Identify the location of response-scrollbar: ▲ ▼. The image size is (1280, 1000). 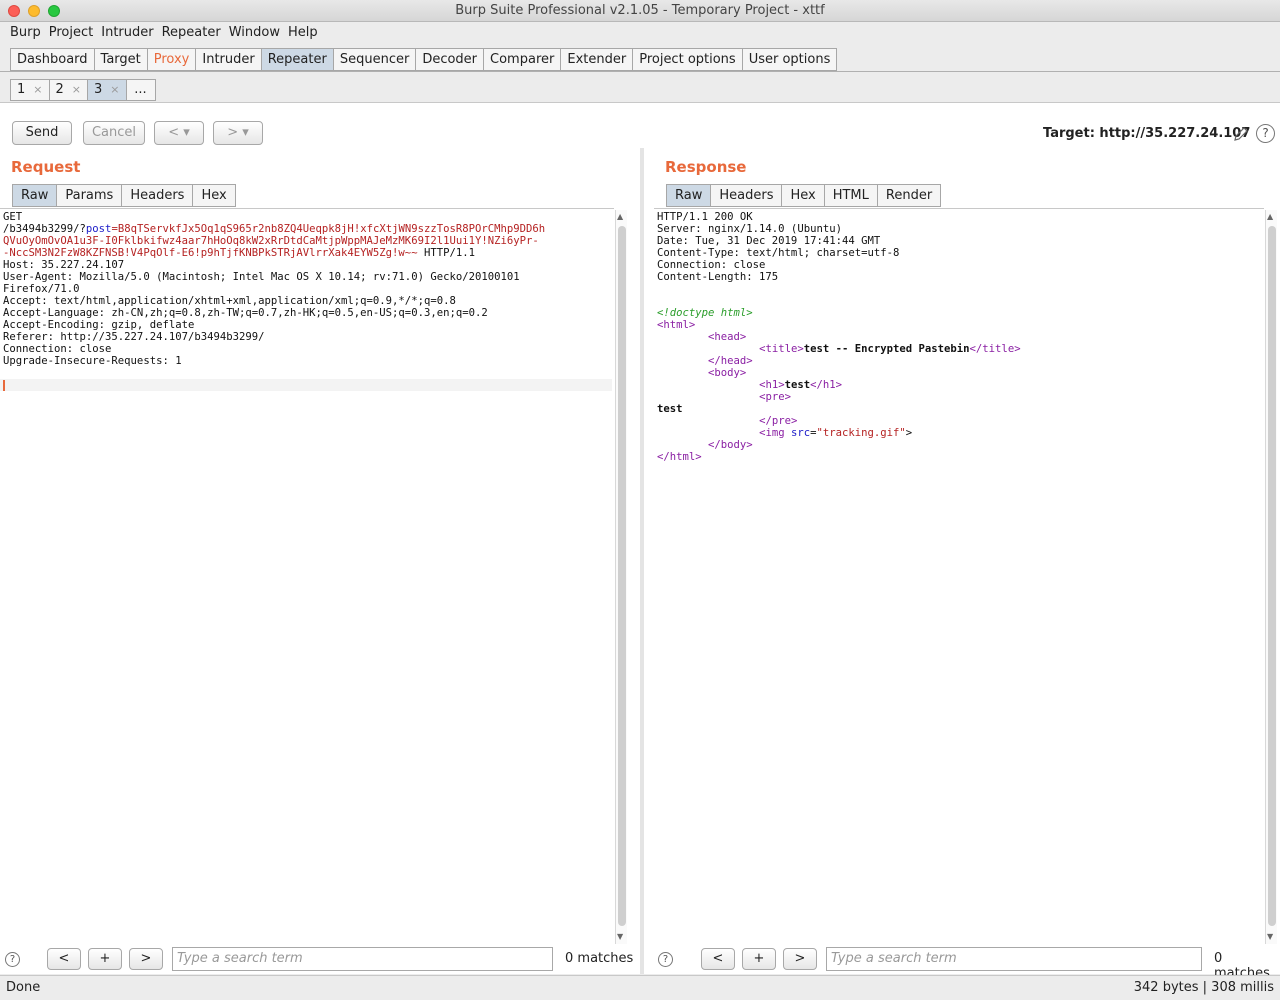
(1271, 577).